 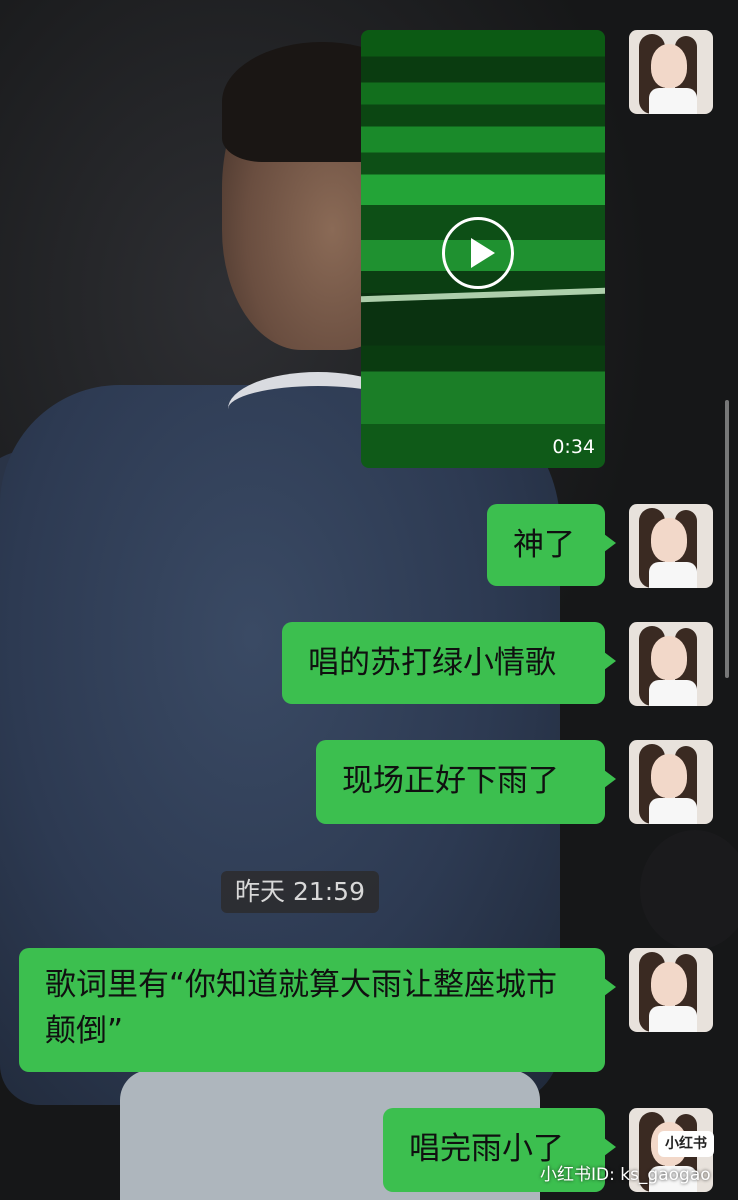 What do you see at coordinates (625, 1175) in the screenshot?
I see `watermark-user-id: 小红书ID: ks_gaogao` at bounding box center [625, 1175].